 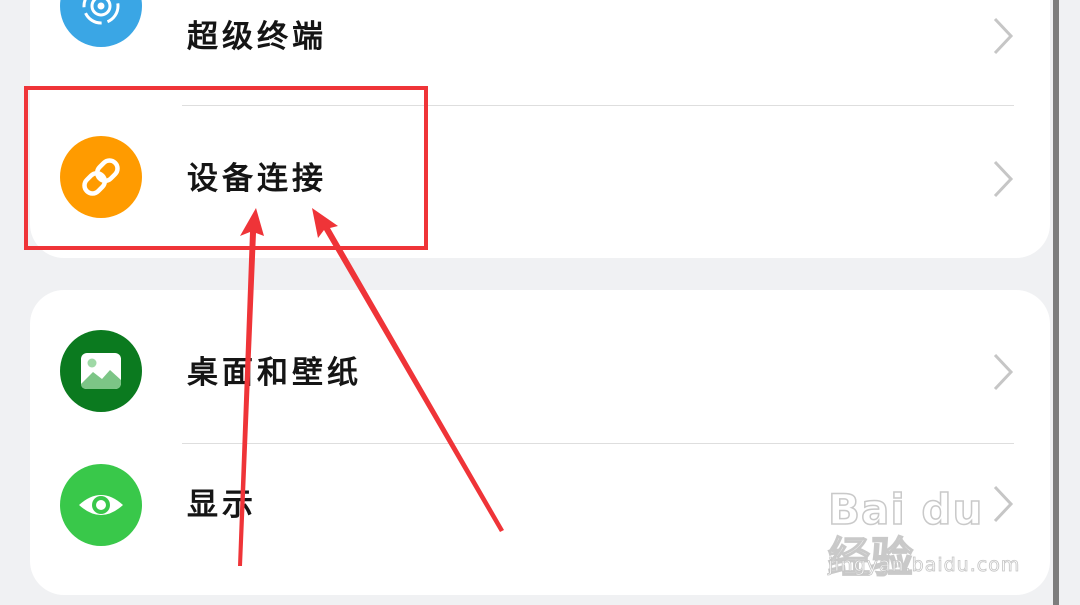 I want to click on arrow-left, so click(x=251, y=387).